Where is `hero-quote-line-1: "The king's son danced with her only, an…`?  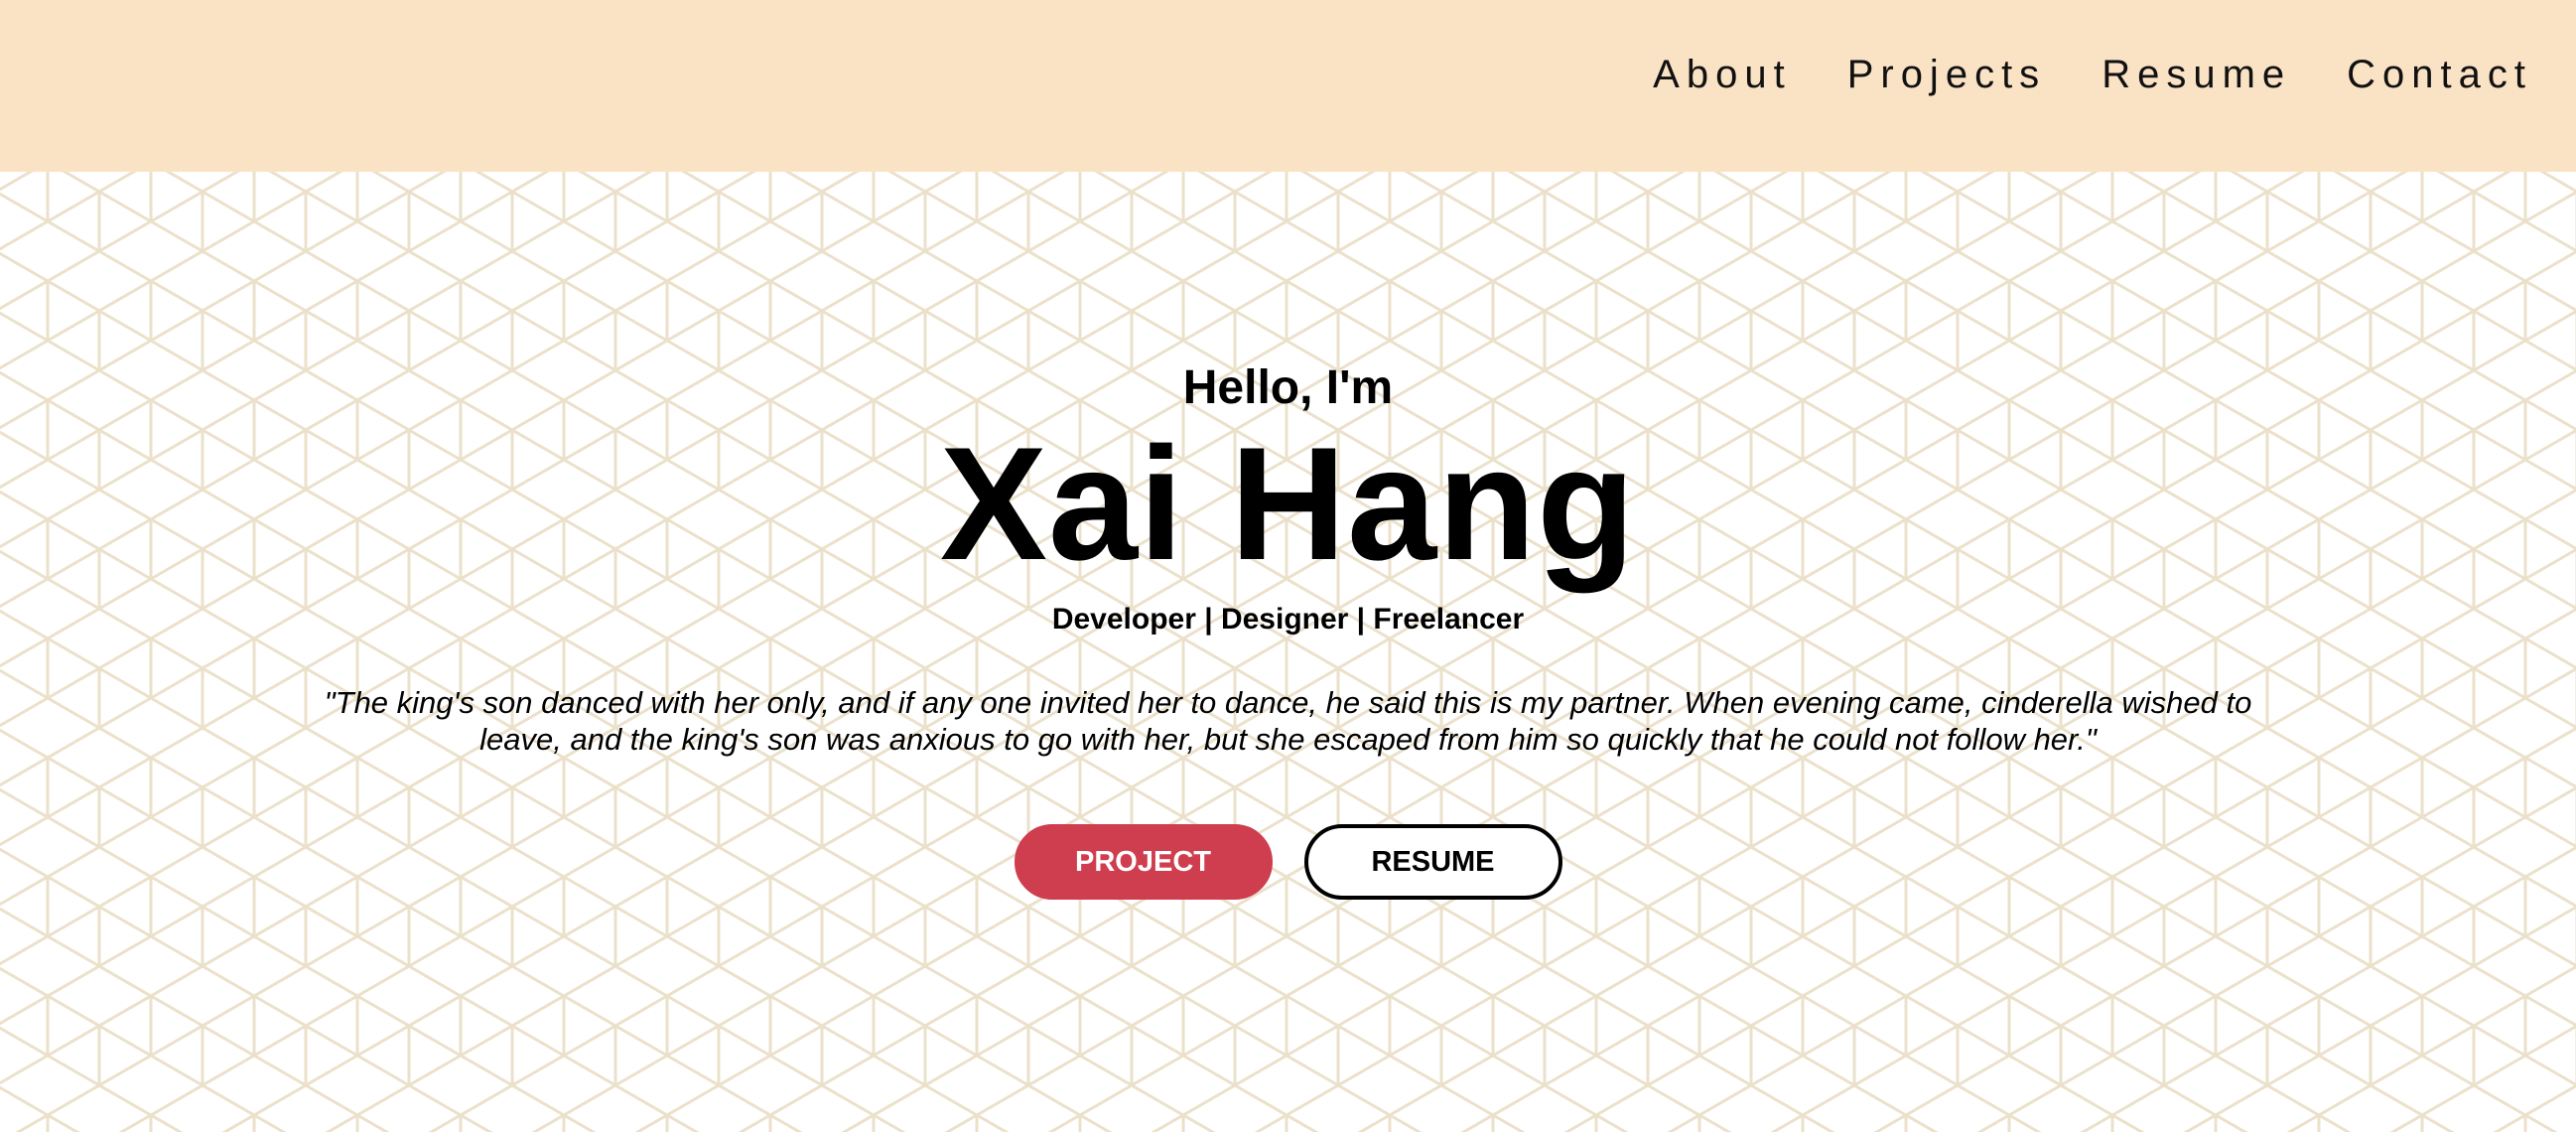 hero-quote-line-1: "The king's son danced with her only, an… is located at coordinates (1288, 702).